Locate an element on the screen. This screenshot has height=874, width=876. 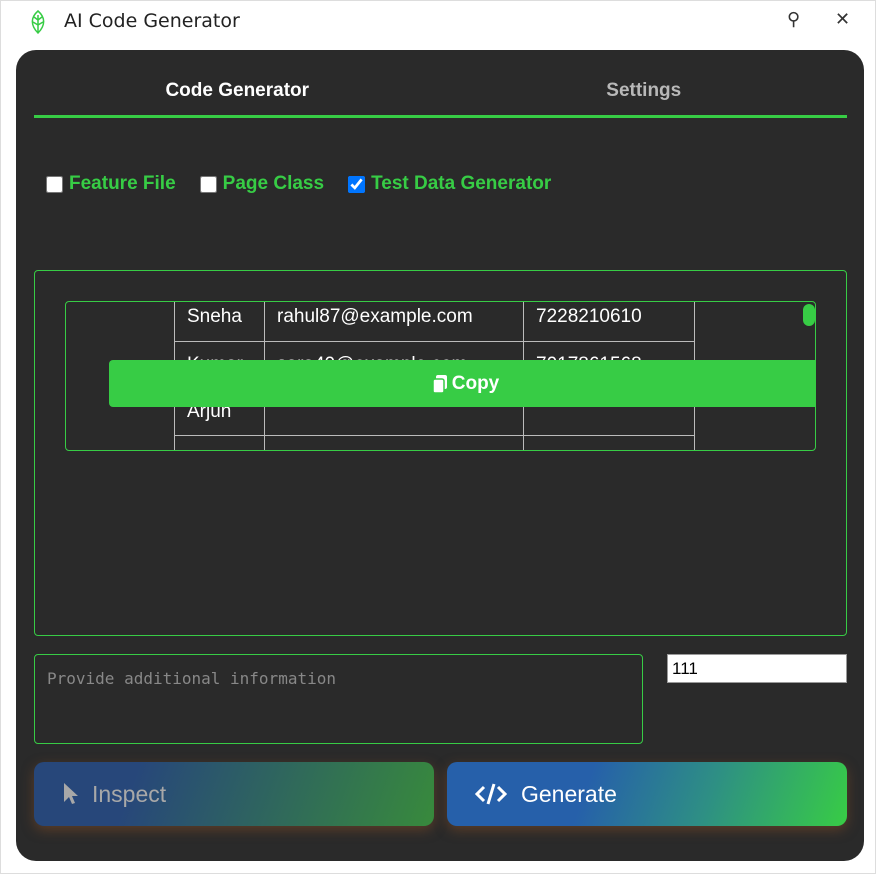
copy-icon is located at coordinates (439, 384).